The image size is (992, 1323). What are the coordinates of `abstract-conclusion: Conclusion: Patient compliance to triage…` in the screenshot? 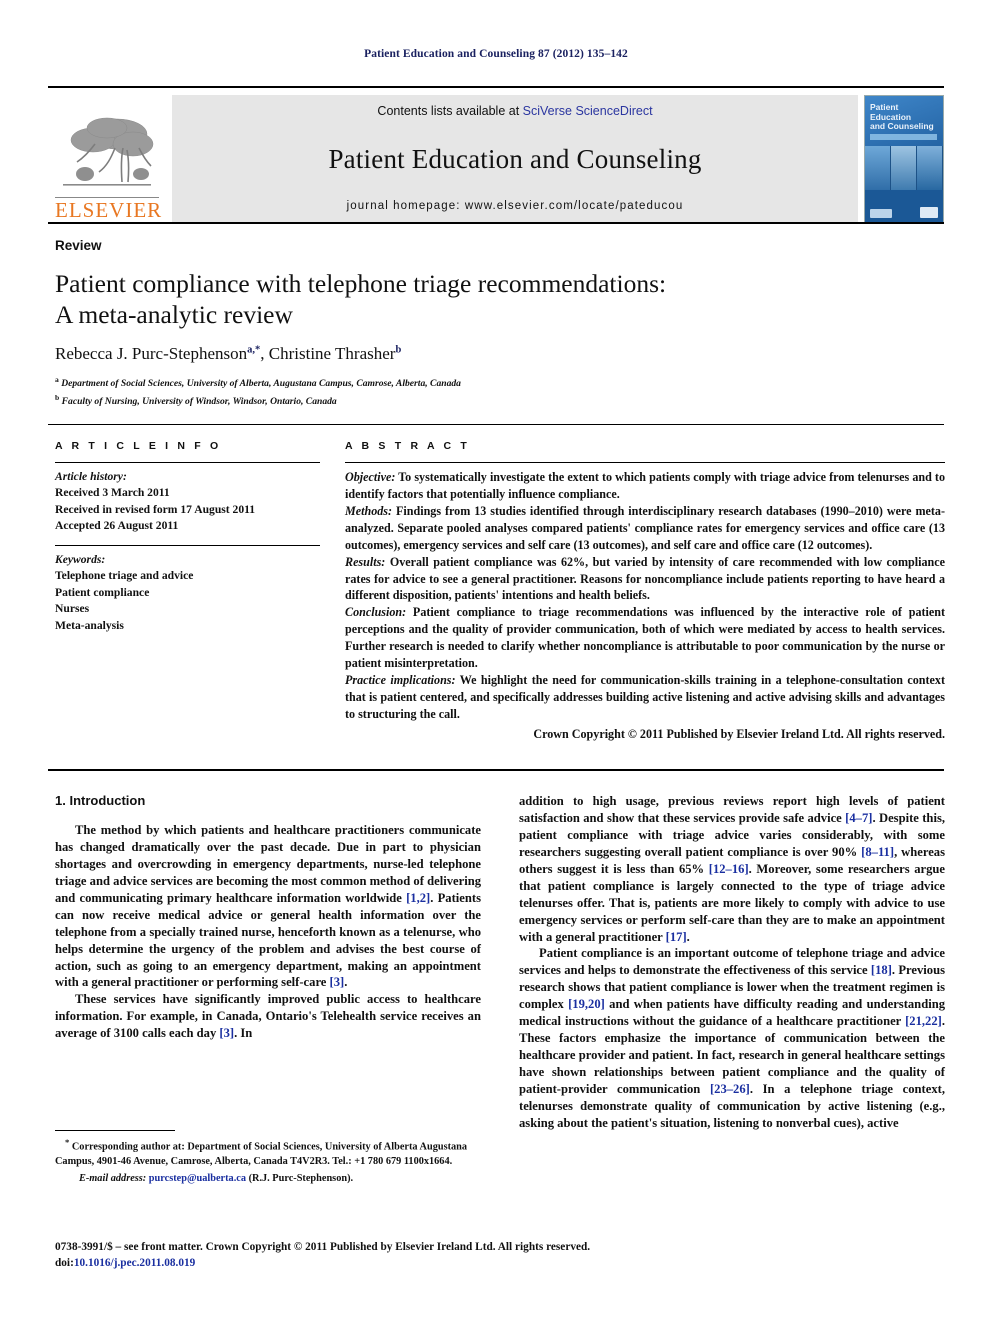 It's located at (645, 638).